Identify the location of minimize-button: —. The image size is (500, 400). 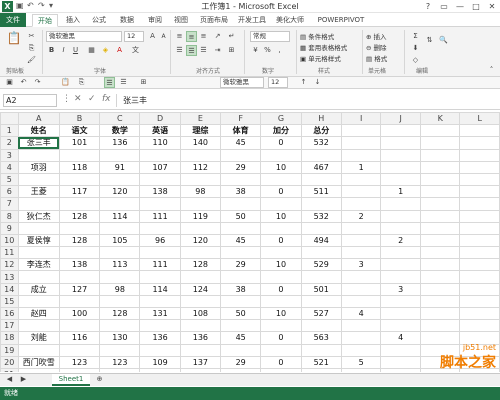
(460, 6).